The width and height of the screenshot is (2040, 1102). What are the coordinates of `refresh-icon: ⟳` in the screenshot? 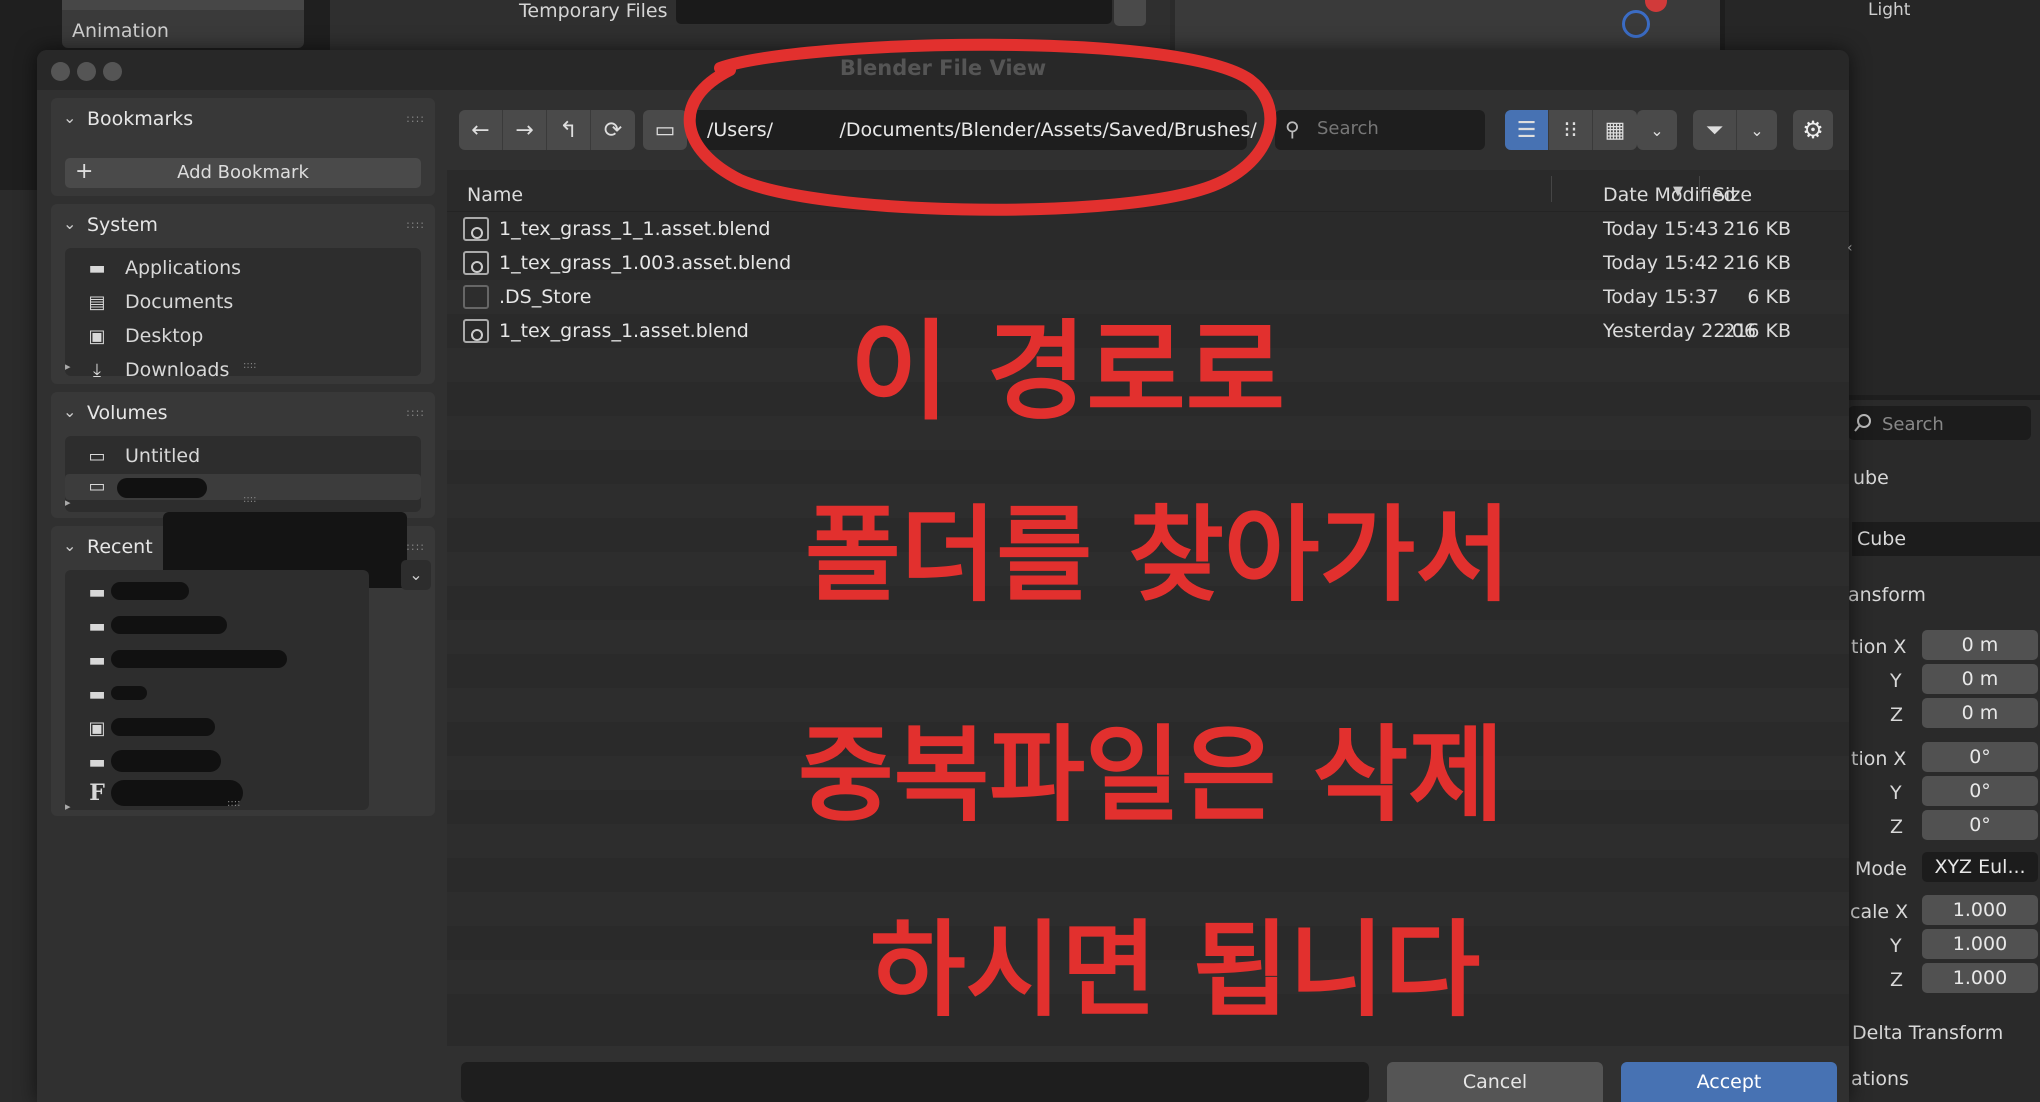 It's located at (613, 130).